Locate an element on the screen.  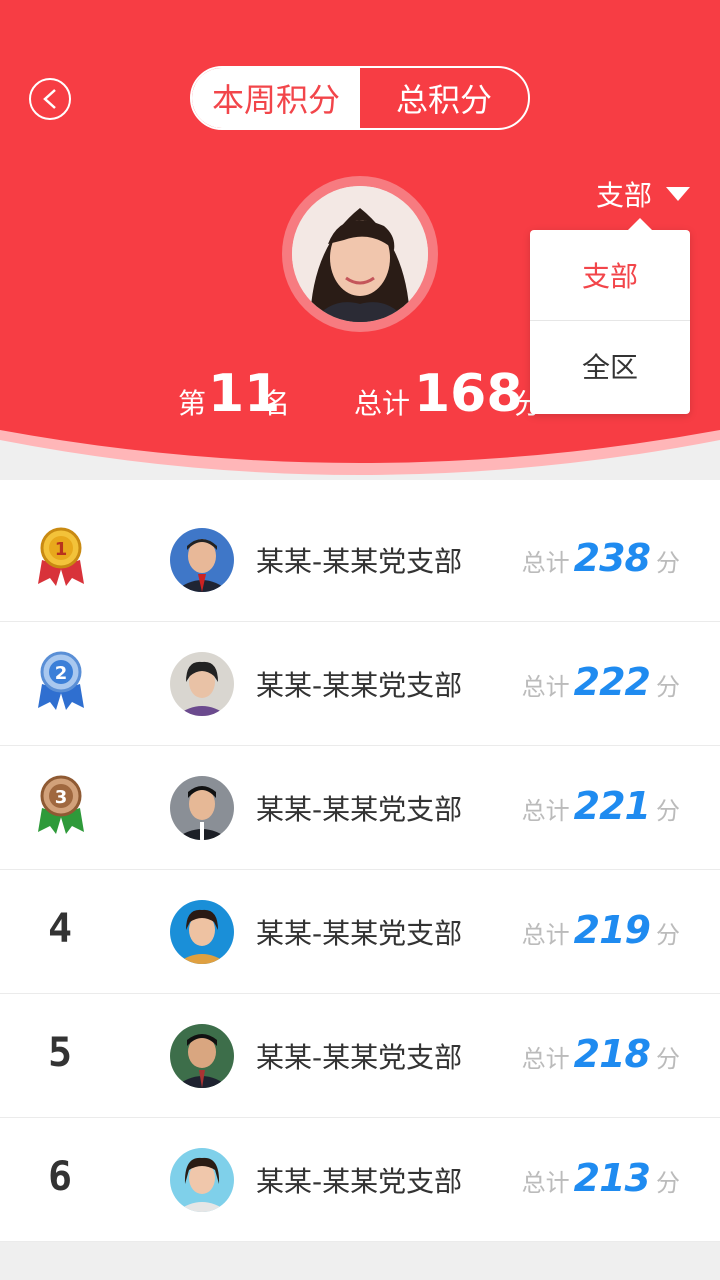
leaderboard-row: 2 某某-某某党支部 总计 222 分 is located at coordinates (360, 684).